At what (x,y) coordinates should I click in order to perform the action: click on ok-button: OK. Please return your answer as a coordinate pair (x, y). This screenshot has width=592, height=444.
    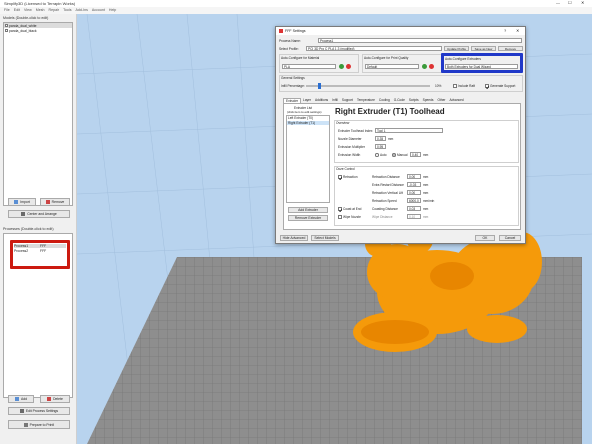
    Looking at the image, I should click on (485, 238).